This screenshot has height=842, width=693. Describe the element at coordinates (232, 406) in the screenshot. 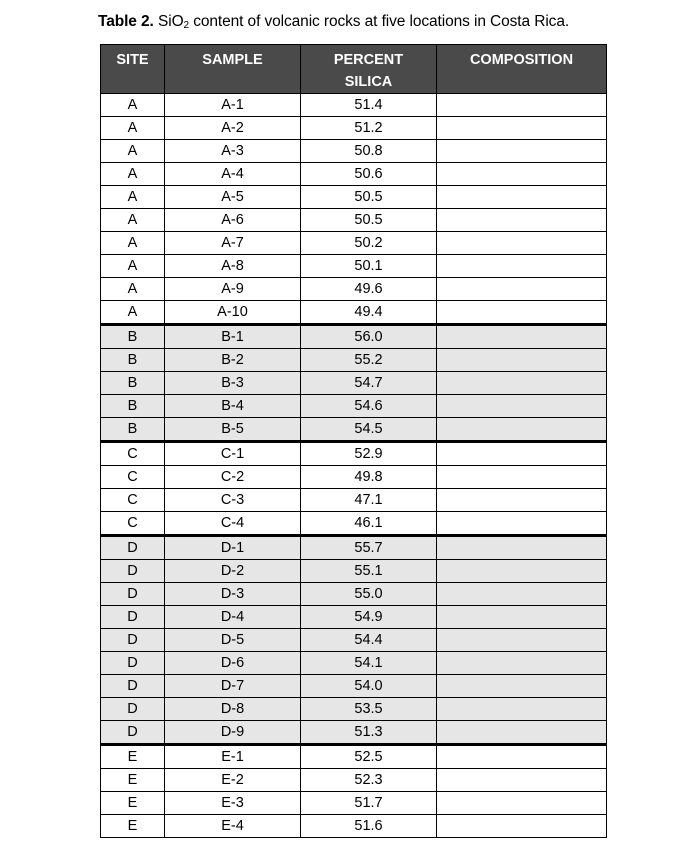

I see `cell-sample: B-4` at that location.